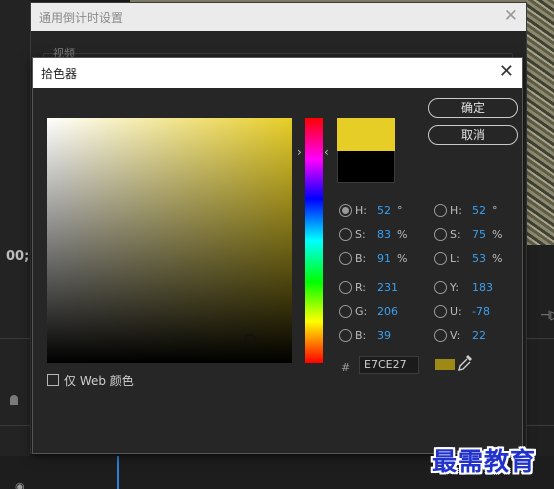 Image resolution: width=554 pixels, height=489 pixels. Describe the element at coordinates (456, 311) in the screenshot. I see `yuv-u-label: U:` at that location.